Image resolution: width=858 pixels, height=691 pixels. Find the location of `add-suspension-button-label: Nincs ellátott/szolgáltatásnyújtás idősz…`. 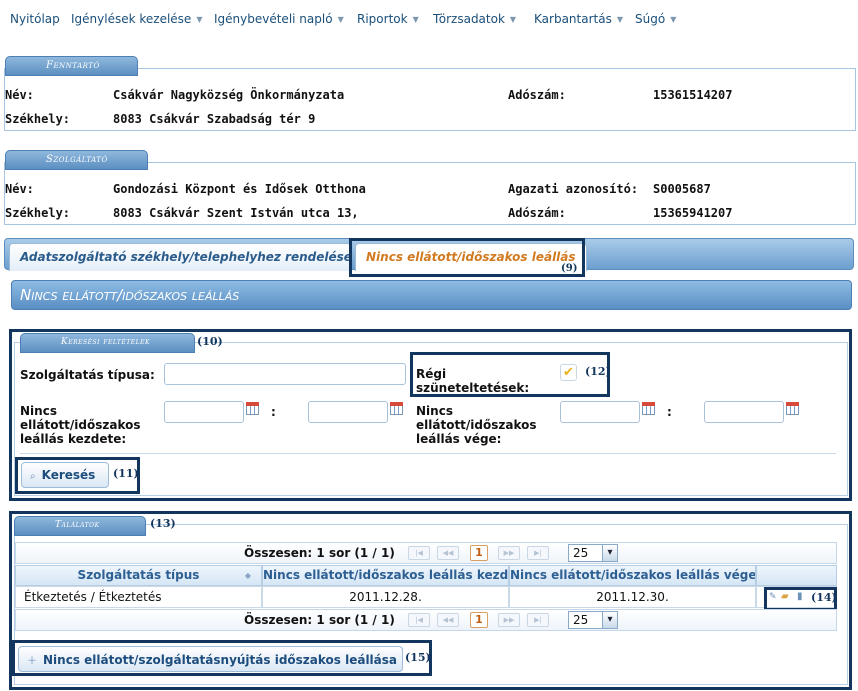

add-suspension-button-label: Nincs ellátott/szolgáltatásnyújtás idősz… is located at coordinates (220, 660).